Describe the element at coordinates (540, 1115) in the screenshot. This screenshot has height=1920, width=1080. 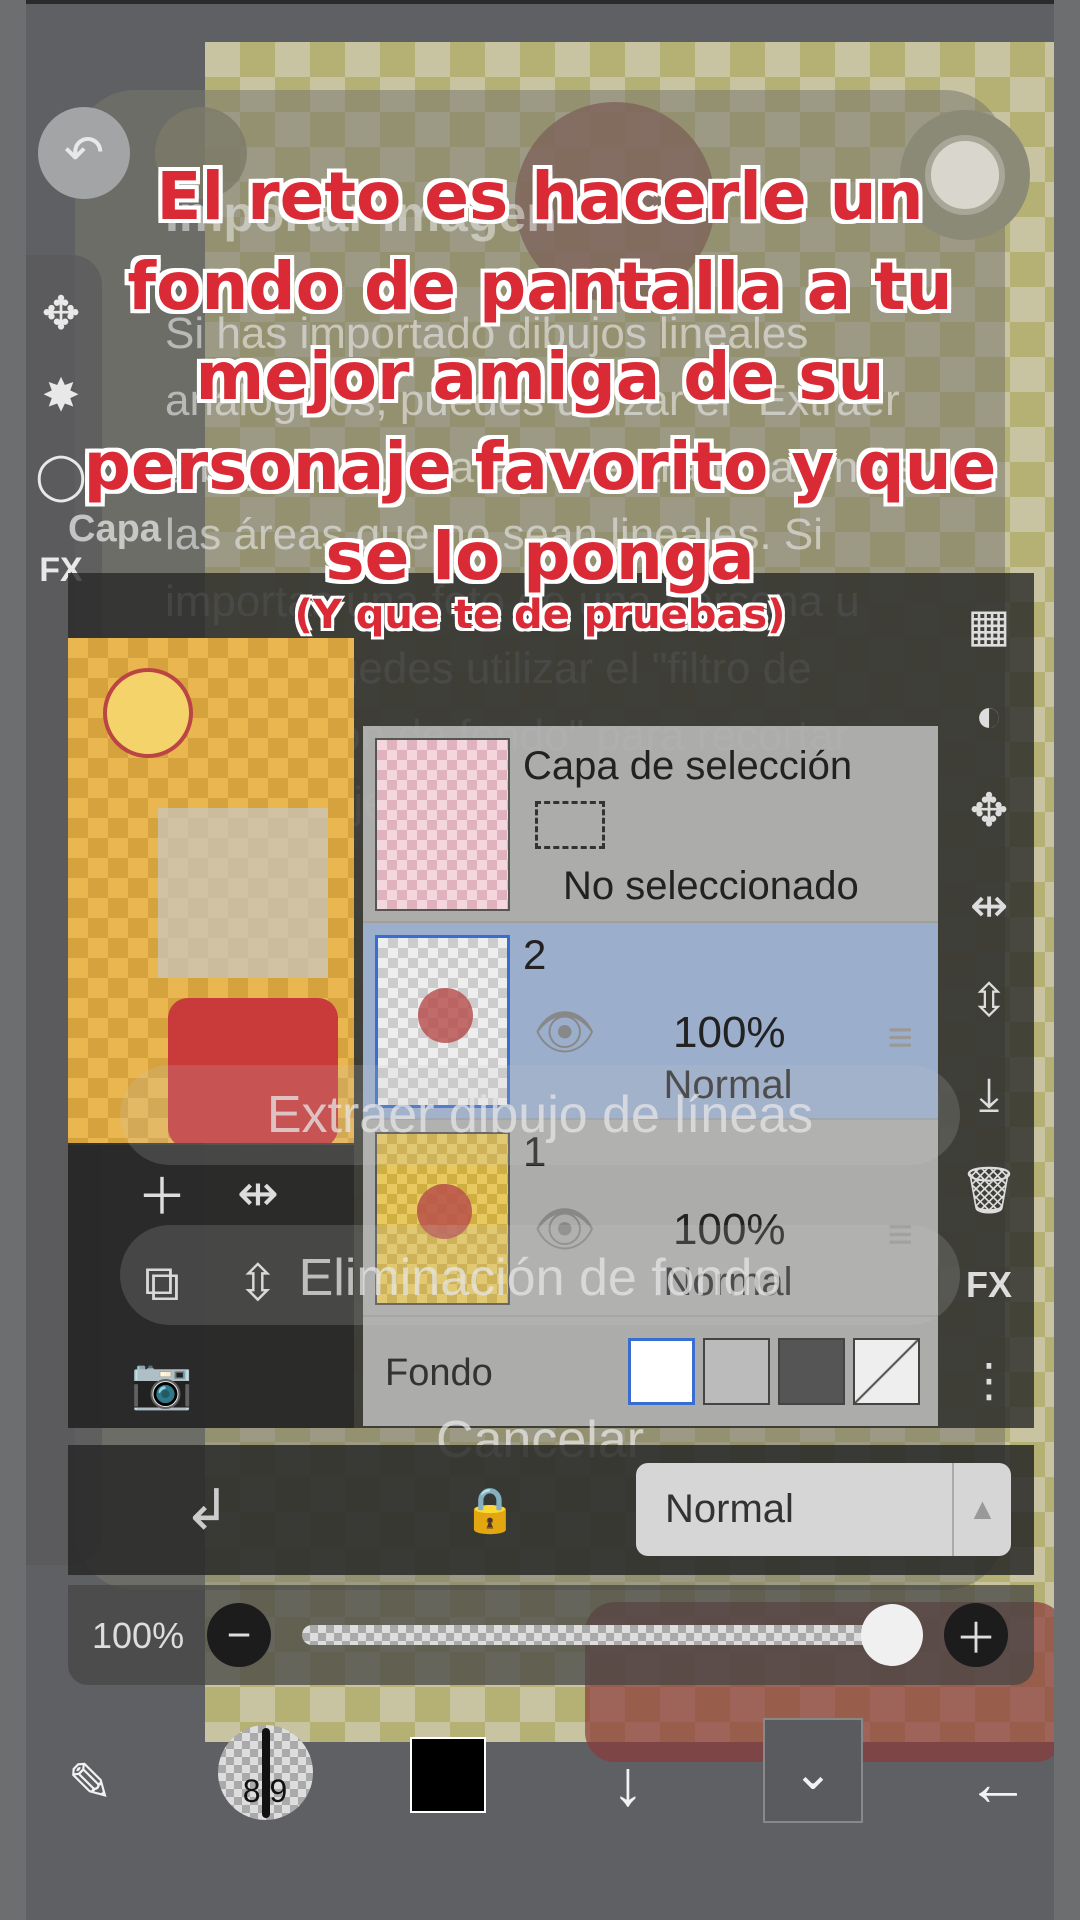
I see `extract-lines-button: Extraer dibujo de líneas` at that location.